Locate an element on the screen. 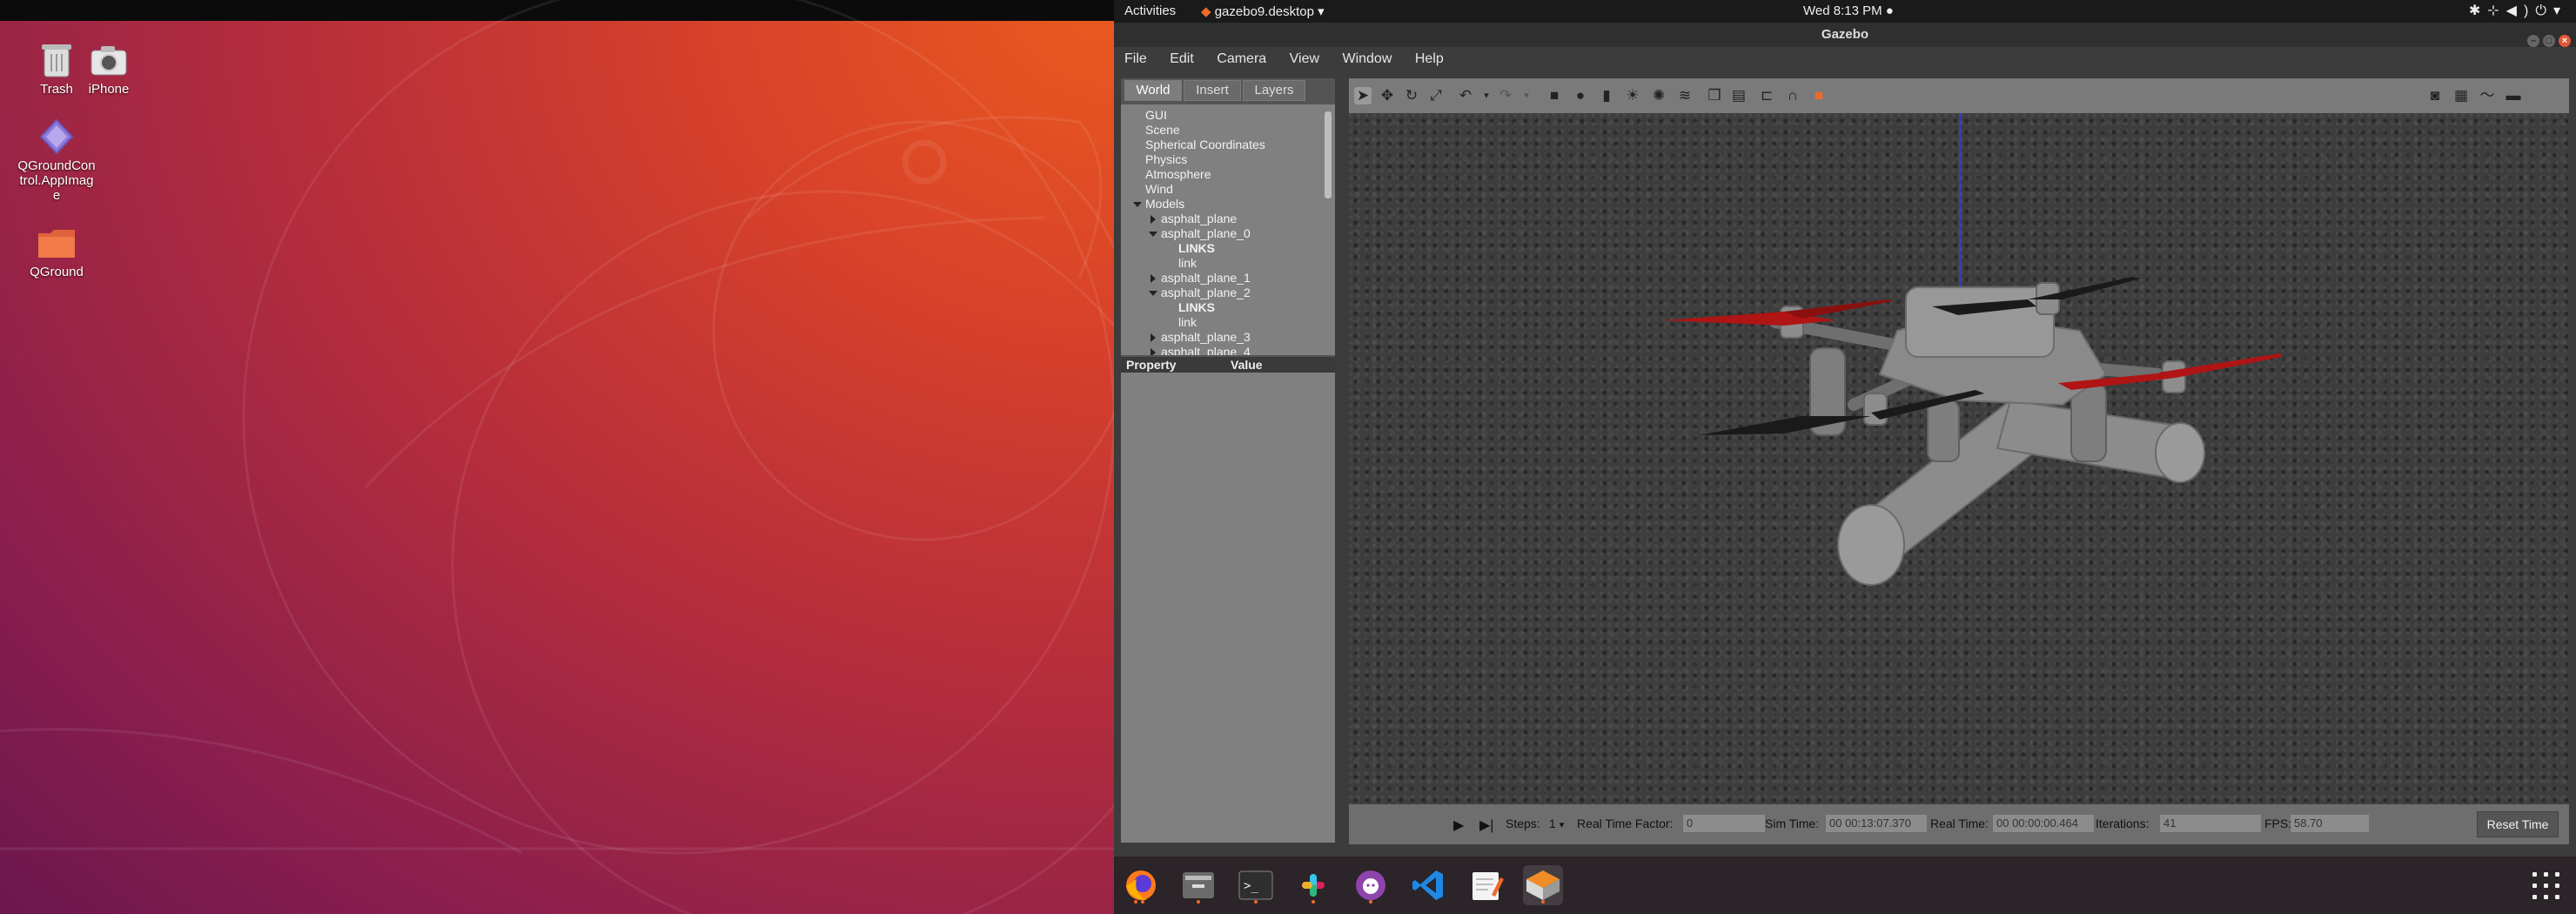  box-shape-icon: ■ is located at coordinates (1554, 95).